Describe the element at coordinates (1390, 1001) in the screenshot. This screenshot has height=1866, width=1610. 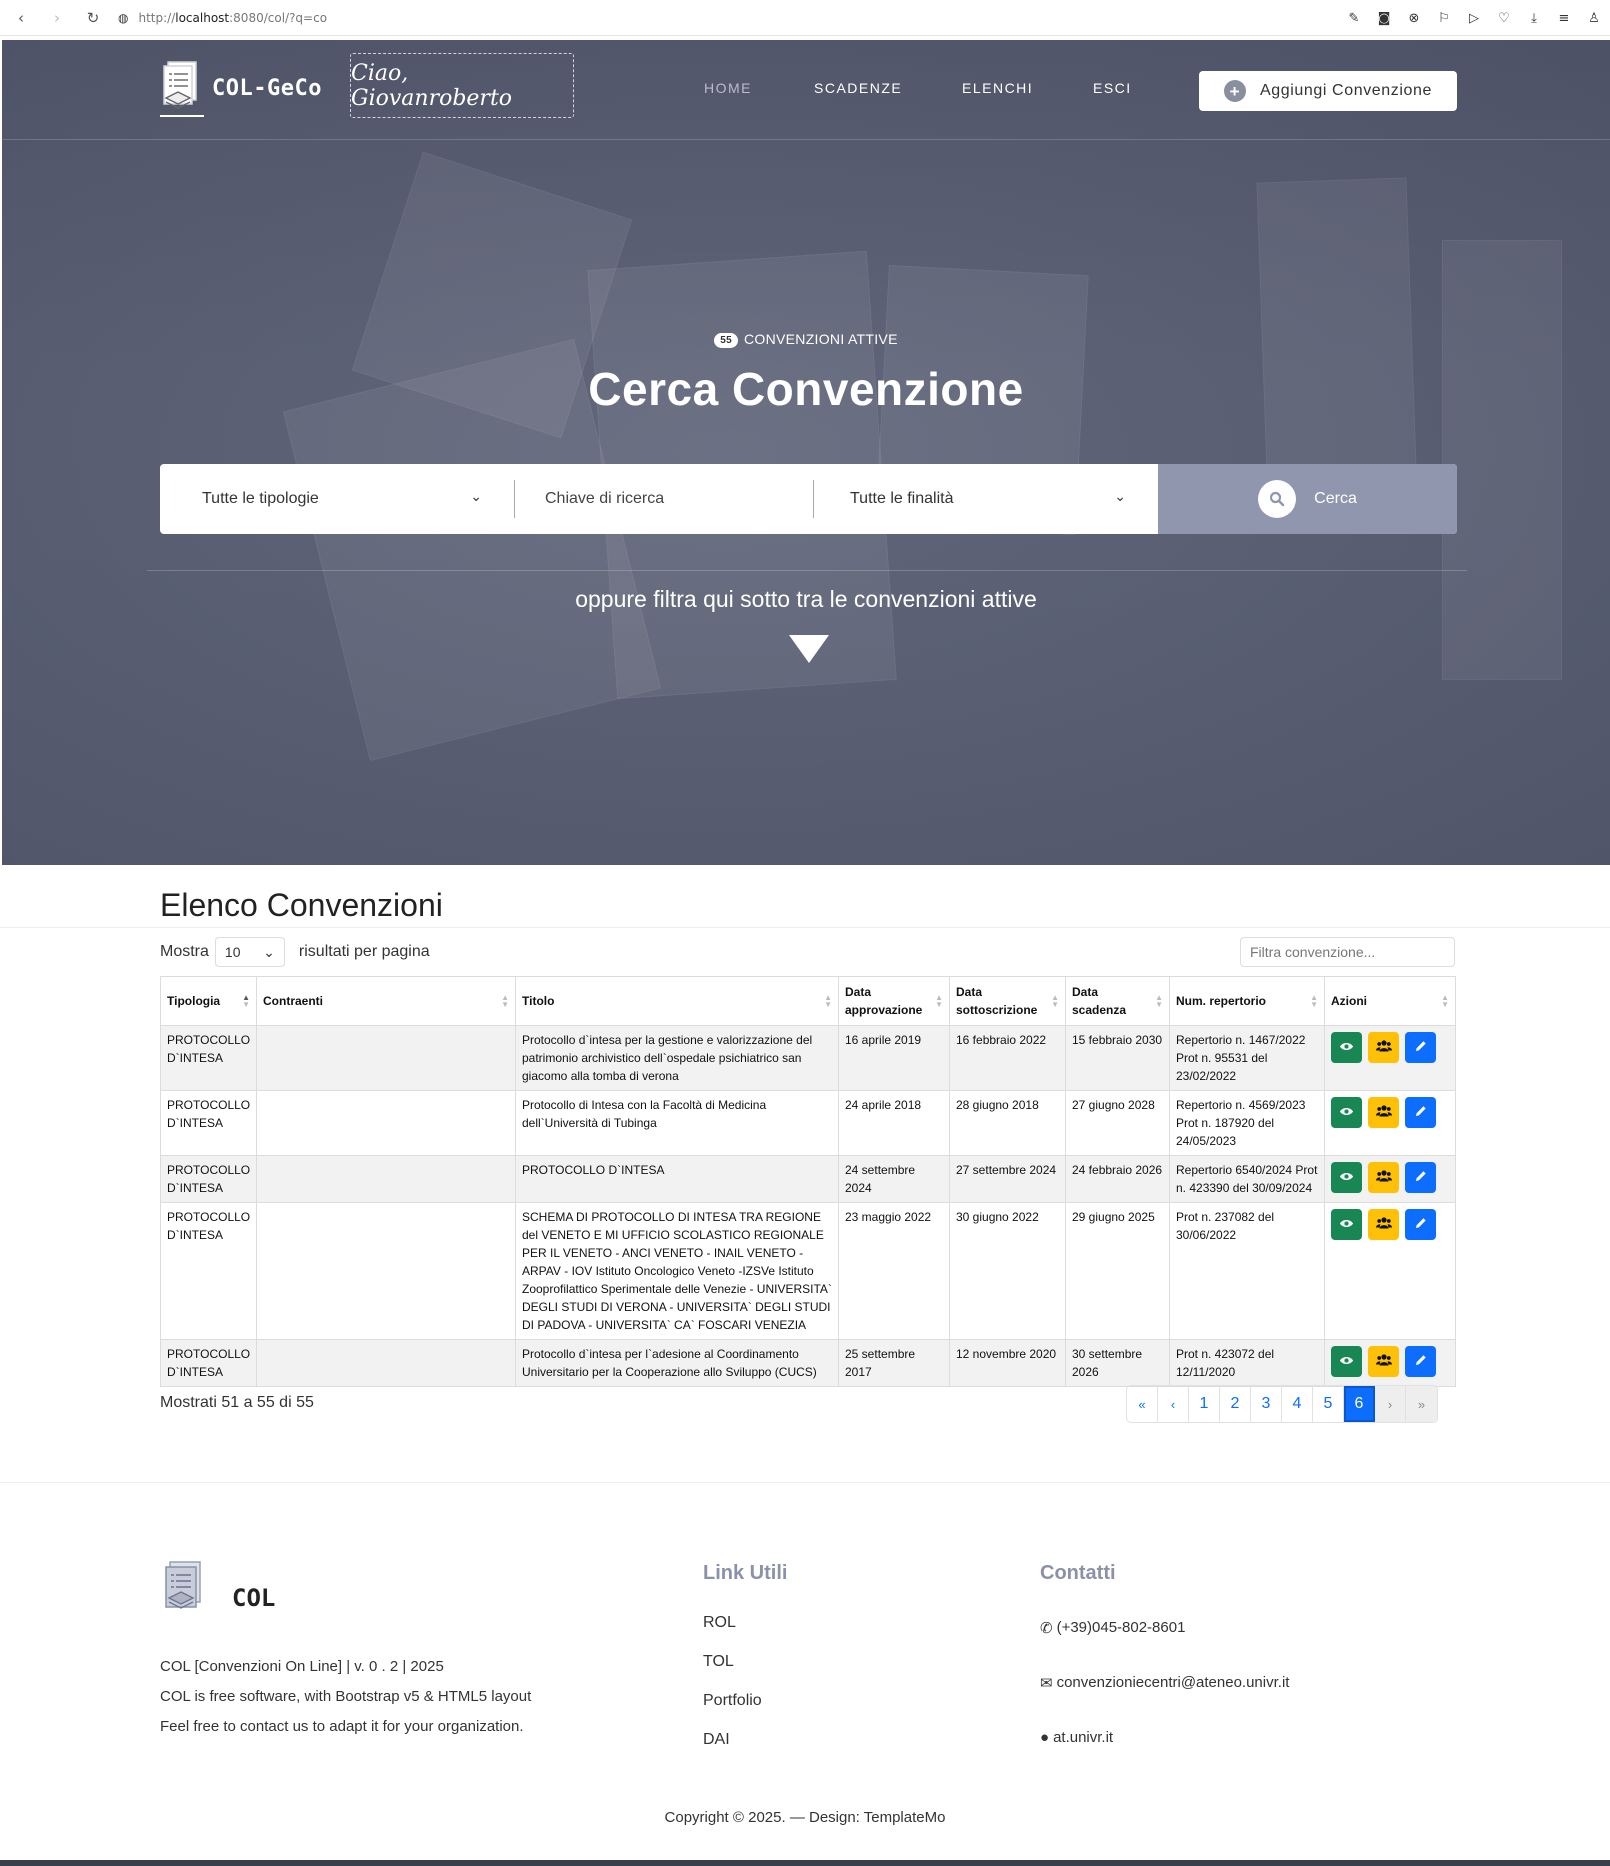
I see `column-header-azioni: Azioni ▲ ▼` at that location.